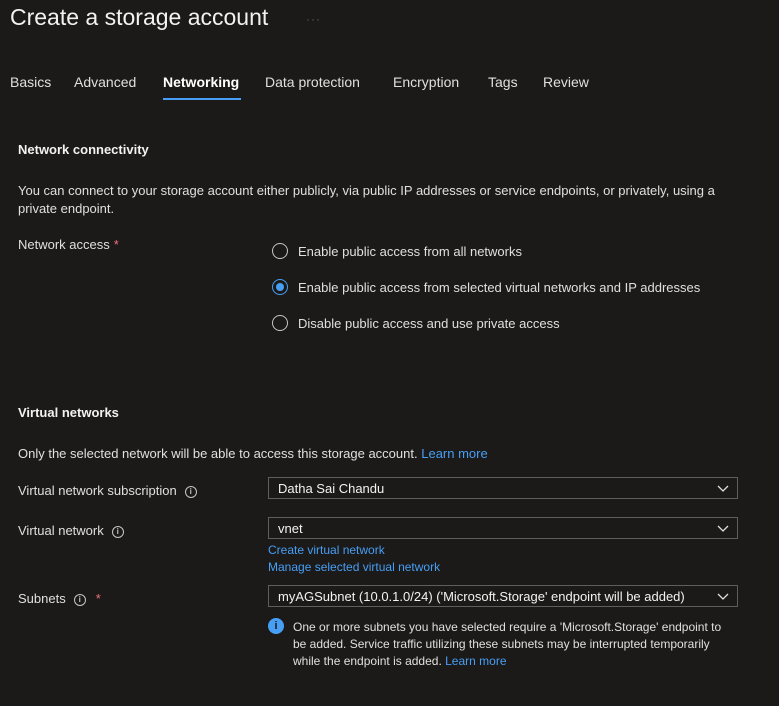 Image resolution: width=779 pixels, height=706 pixels. I want to click on subscription-value: Datha Sai Chandu, so click(331, 488).